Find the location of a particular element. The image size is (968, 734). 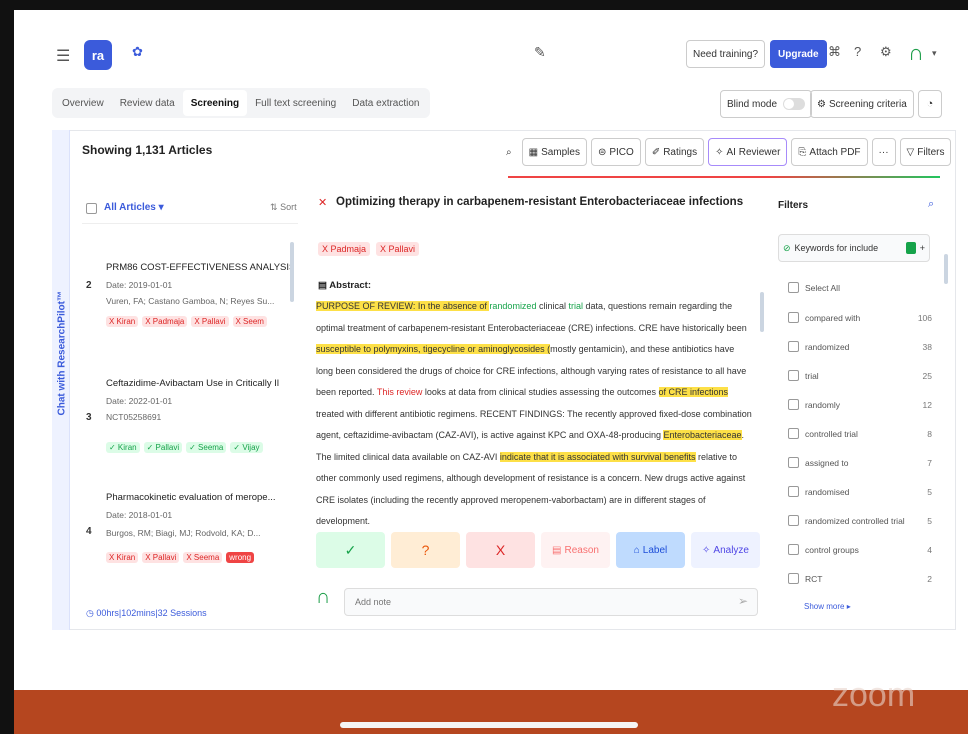

ai-reviewer-label: AI Reviewer is located at coordinates (753, 152).